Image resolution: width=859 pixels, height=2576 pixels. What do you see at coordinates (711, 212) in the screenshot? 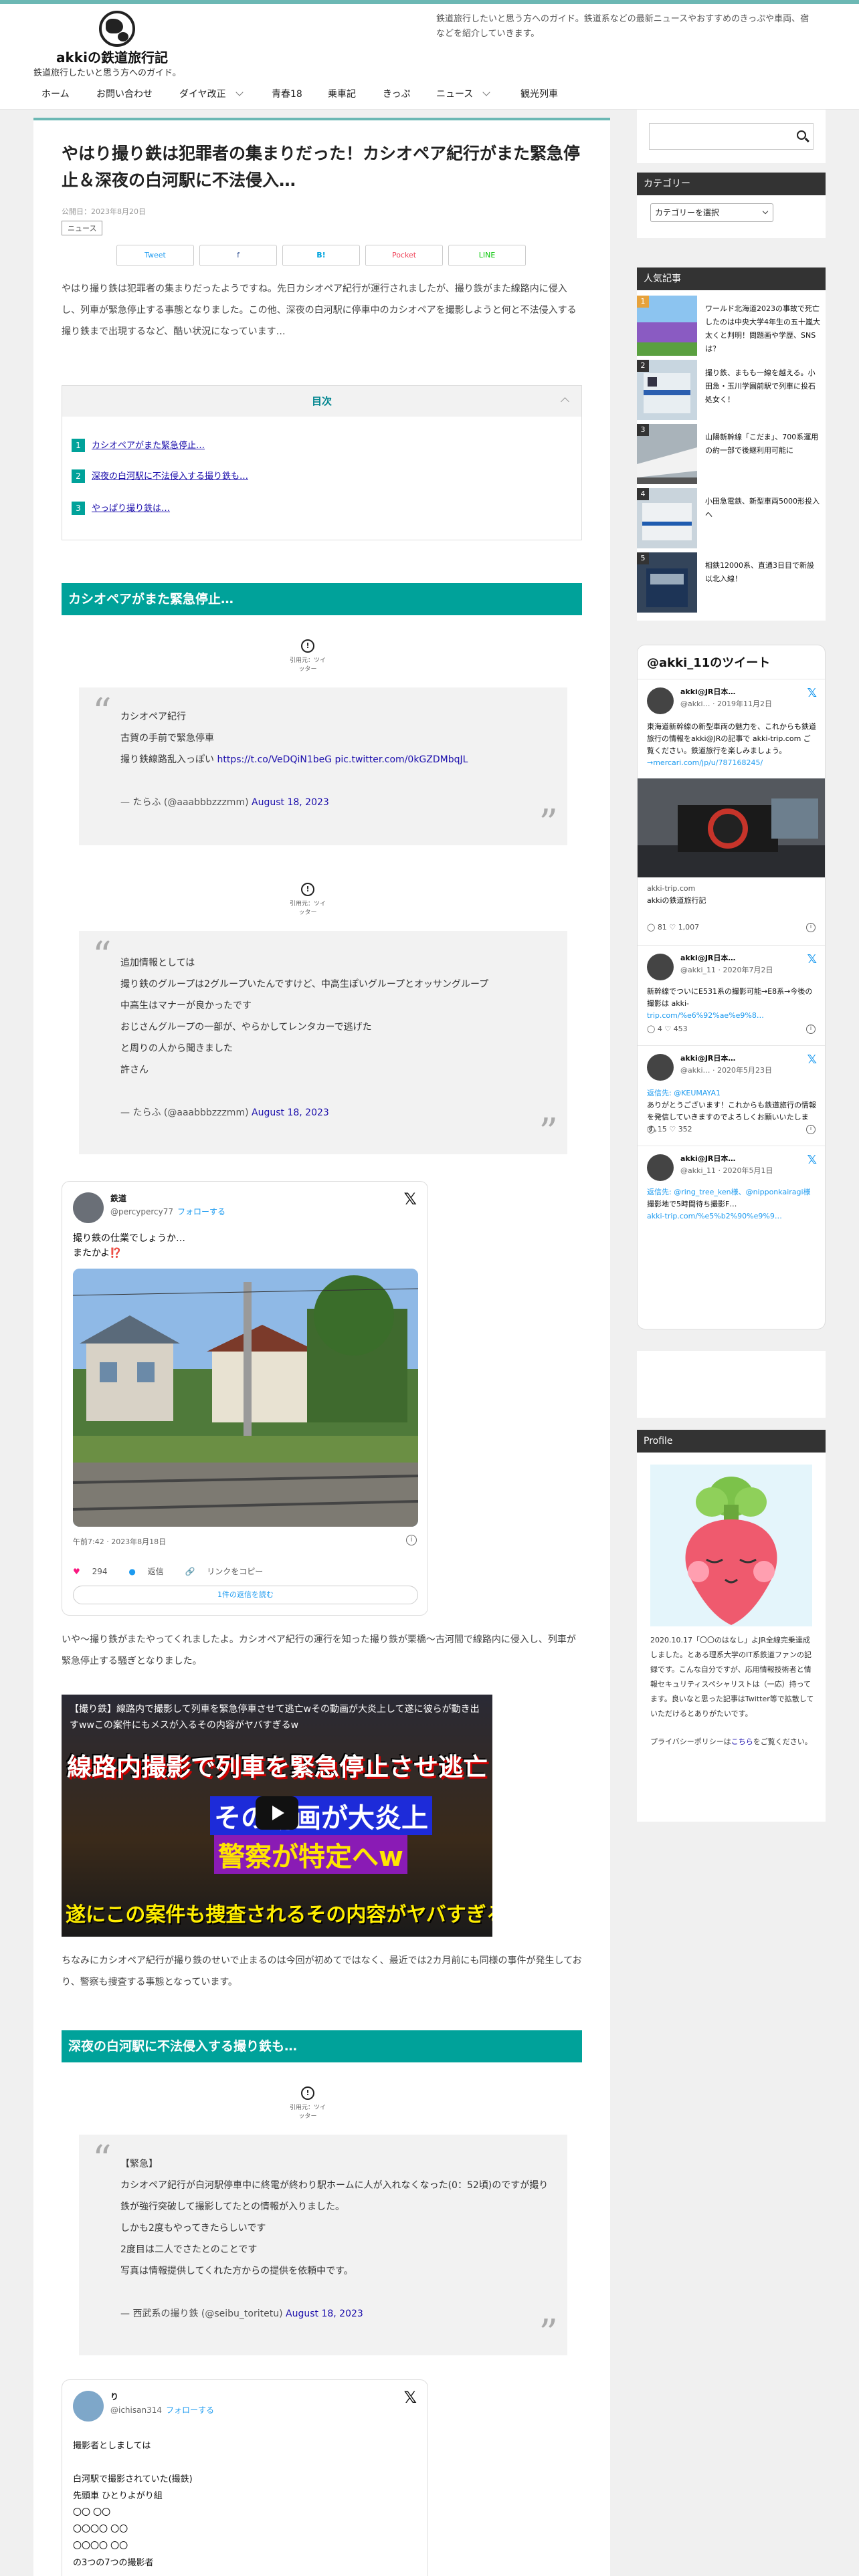
I see `category-select: カテゴリーを選択` at bounding box center [711, 212].